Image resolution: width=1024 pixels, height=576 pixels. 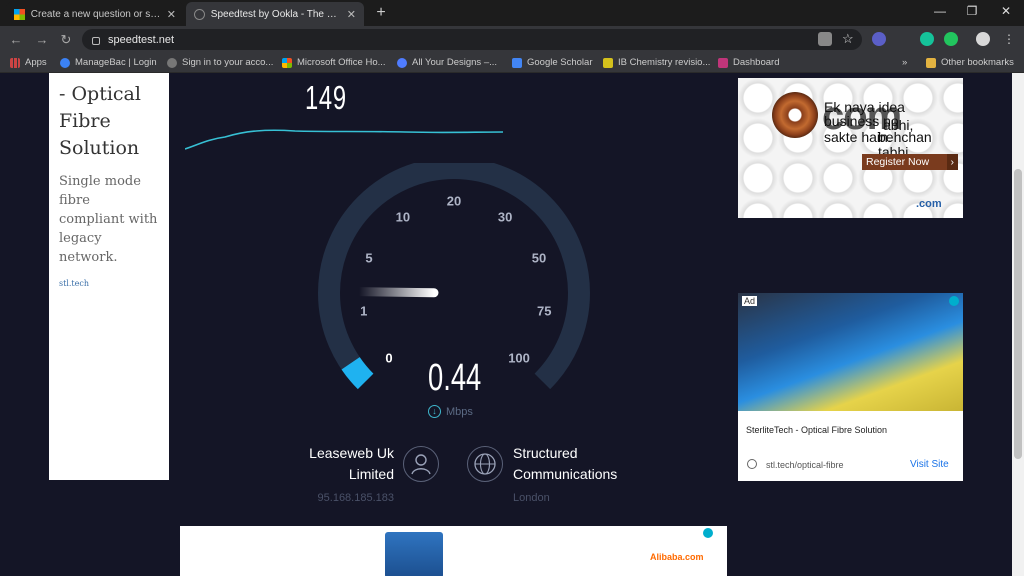 What do you see at coordinates (364, 311) in the screenshot?
I see `gauge-tick-label: 1` at bounding box center [364, 311].